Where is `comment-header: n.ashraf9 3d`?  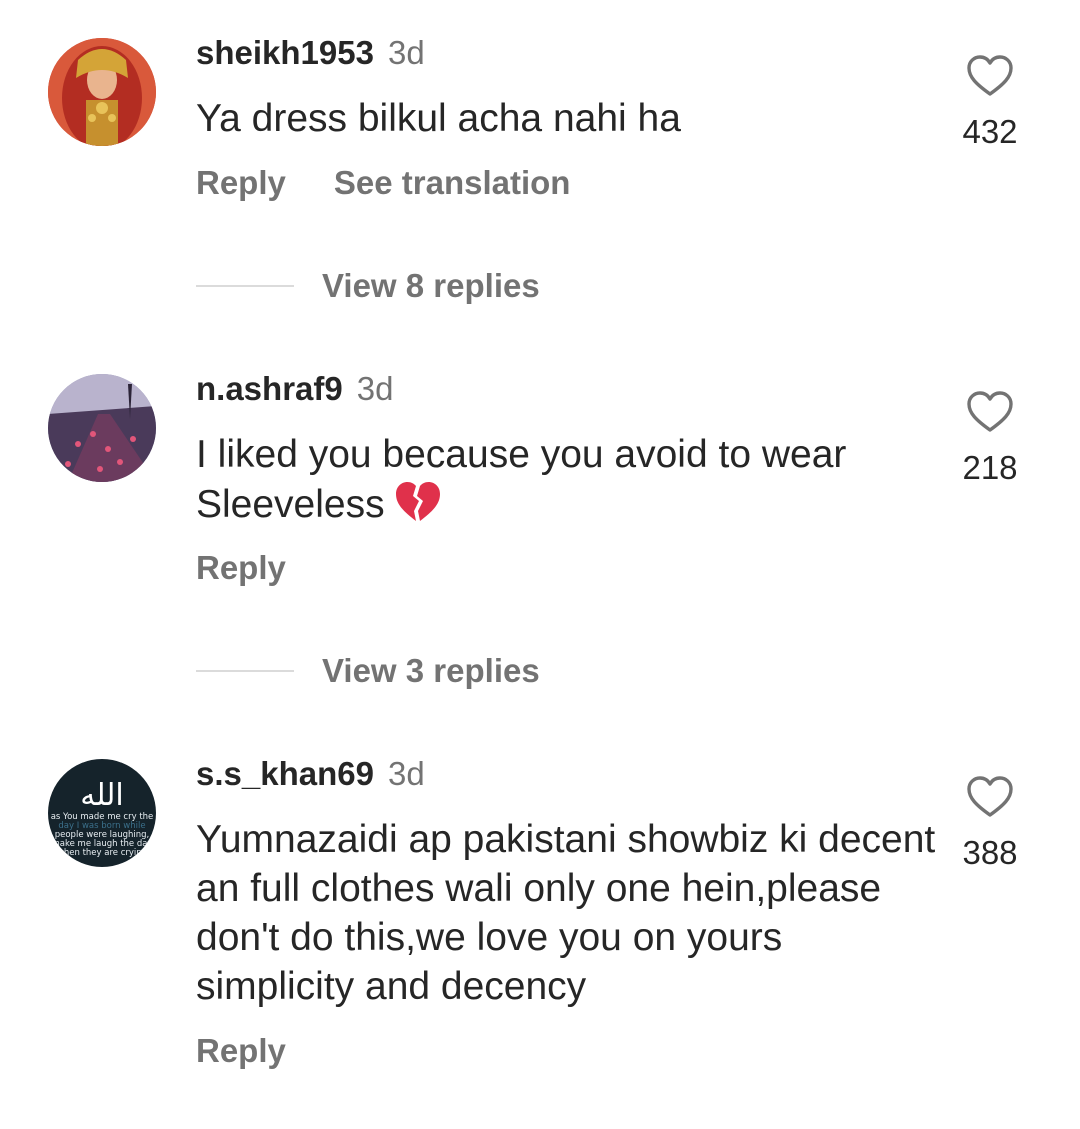
comment-header: n.ashraf9 3d is located at coordinates (294, 389).